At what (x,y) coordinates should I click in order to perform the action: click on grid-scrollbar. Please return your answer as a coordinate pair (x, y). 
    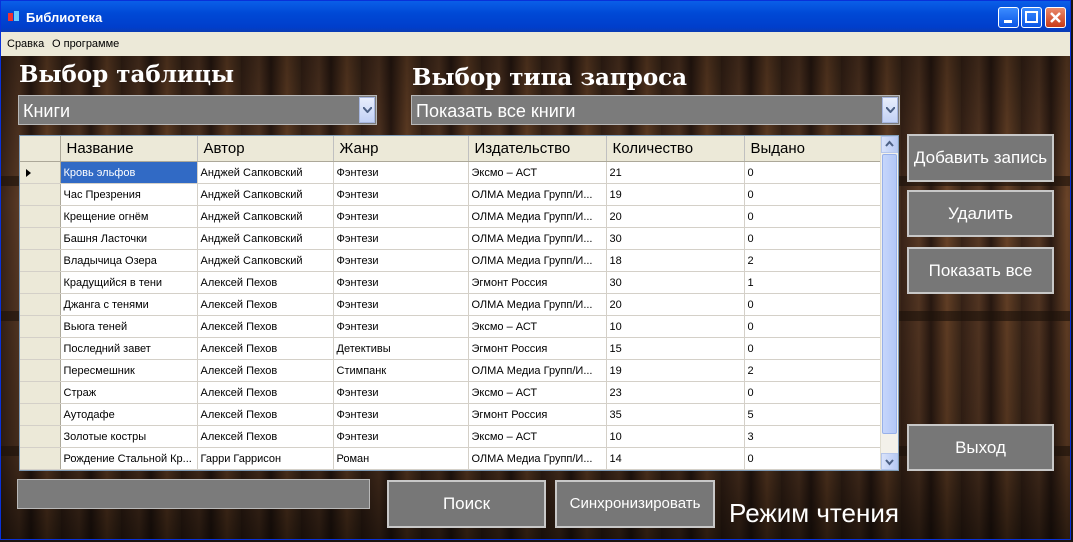
    Looking at the image, I should click on (889, 303).